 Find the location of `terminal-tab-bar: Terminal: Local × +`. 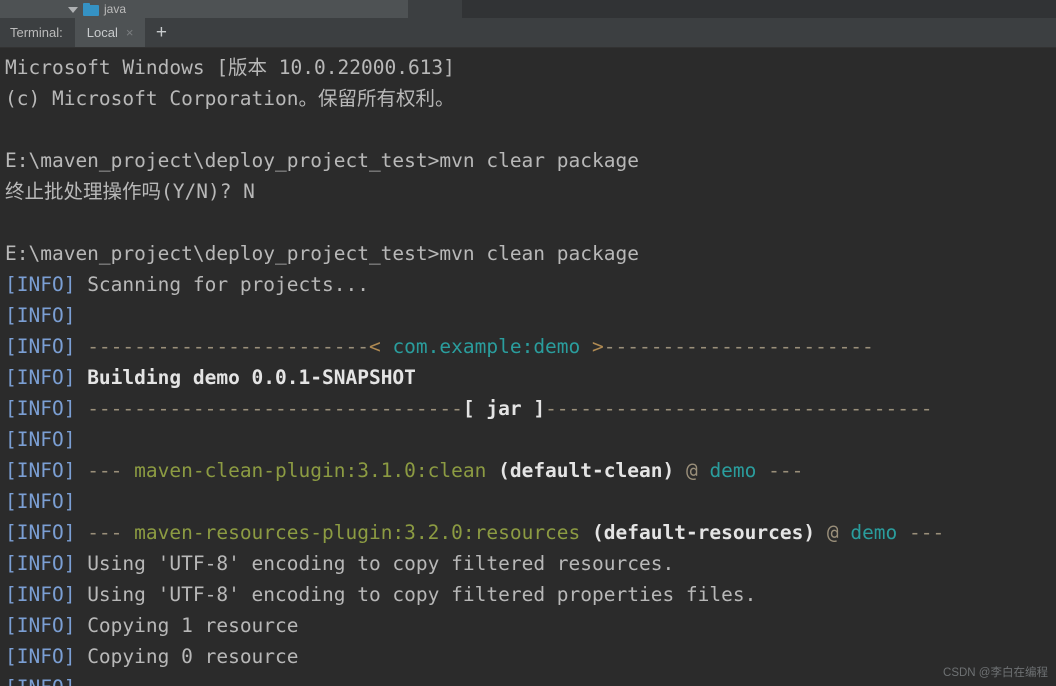

terminal-tab-bar: Terminal: Local × + is located at coordinates (528, 33).